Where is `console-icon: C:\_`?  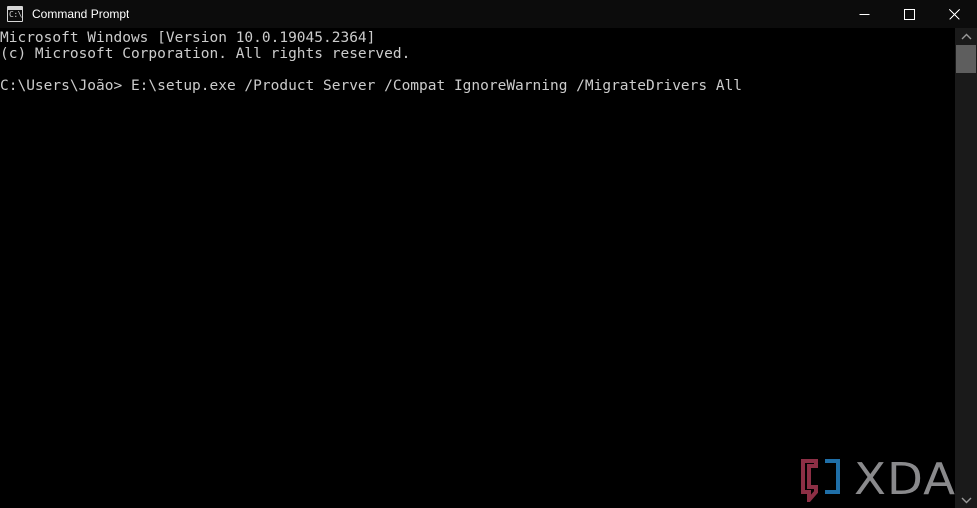
console-icon: C:\_ is located at coordinates (15, 14).